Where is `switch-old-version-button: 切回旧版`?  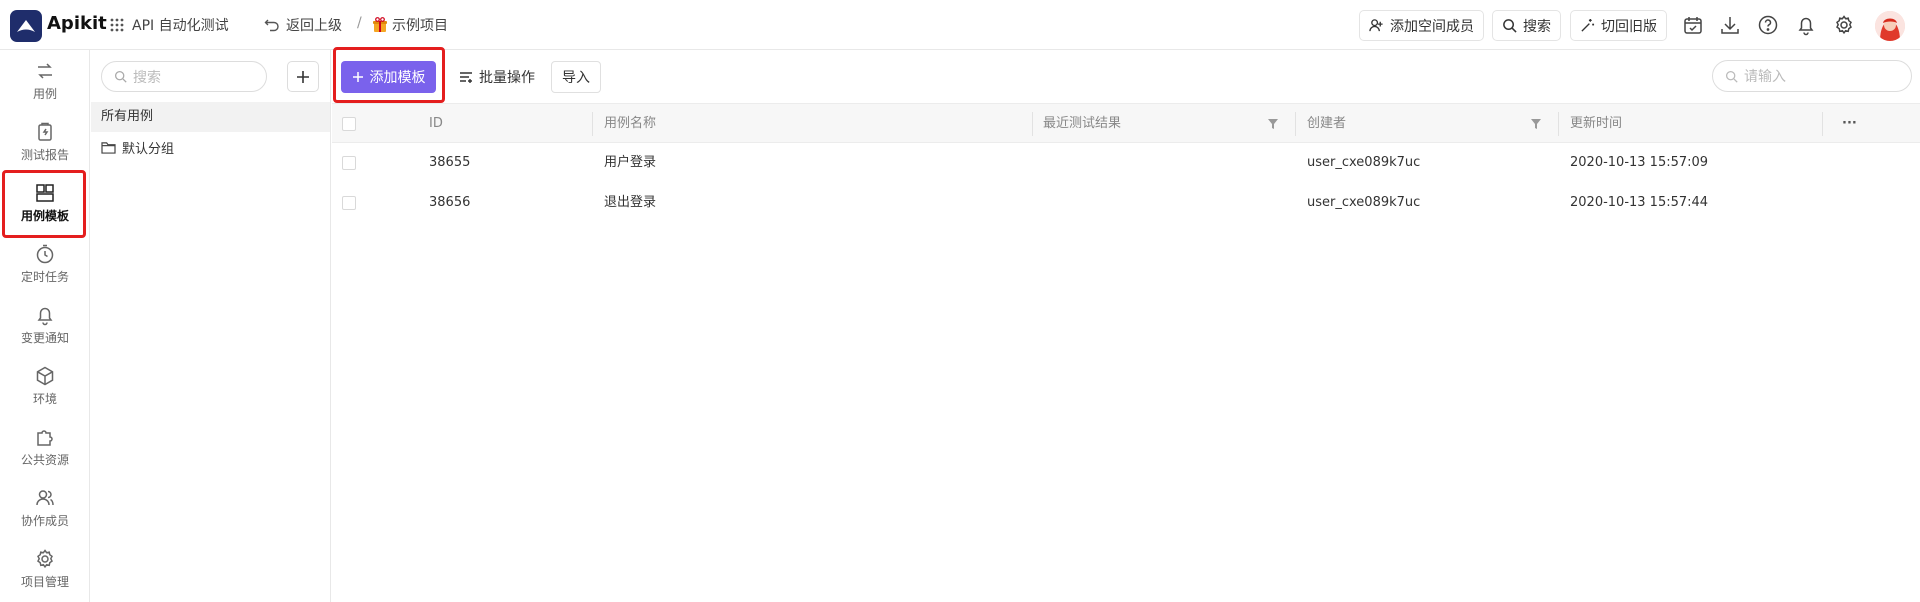 switch-old-version-button: 切回旧版 is located at coordinates (1618, 25).